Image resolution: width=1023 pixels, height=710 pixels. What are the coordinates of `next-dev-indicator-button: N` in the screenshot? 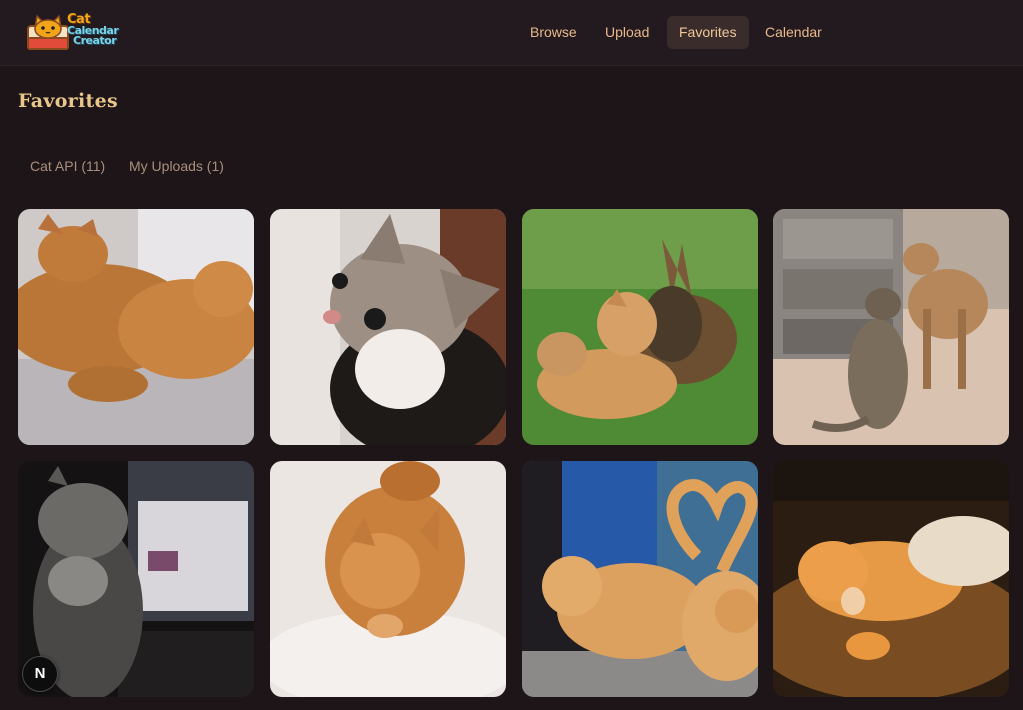 It's located at (40, 674).